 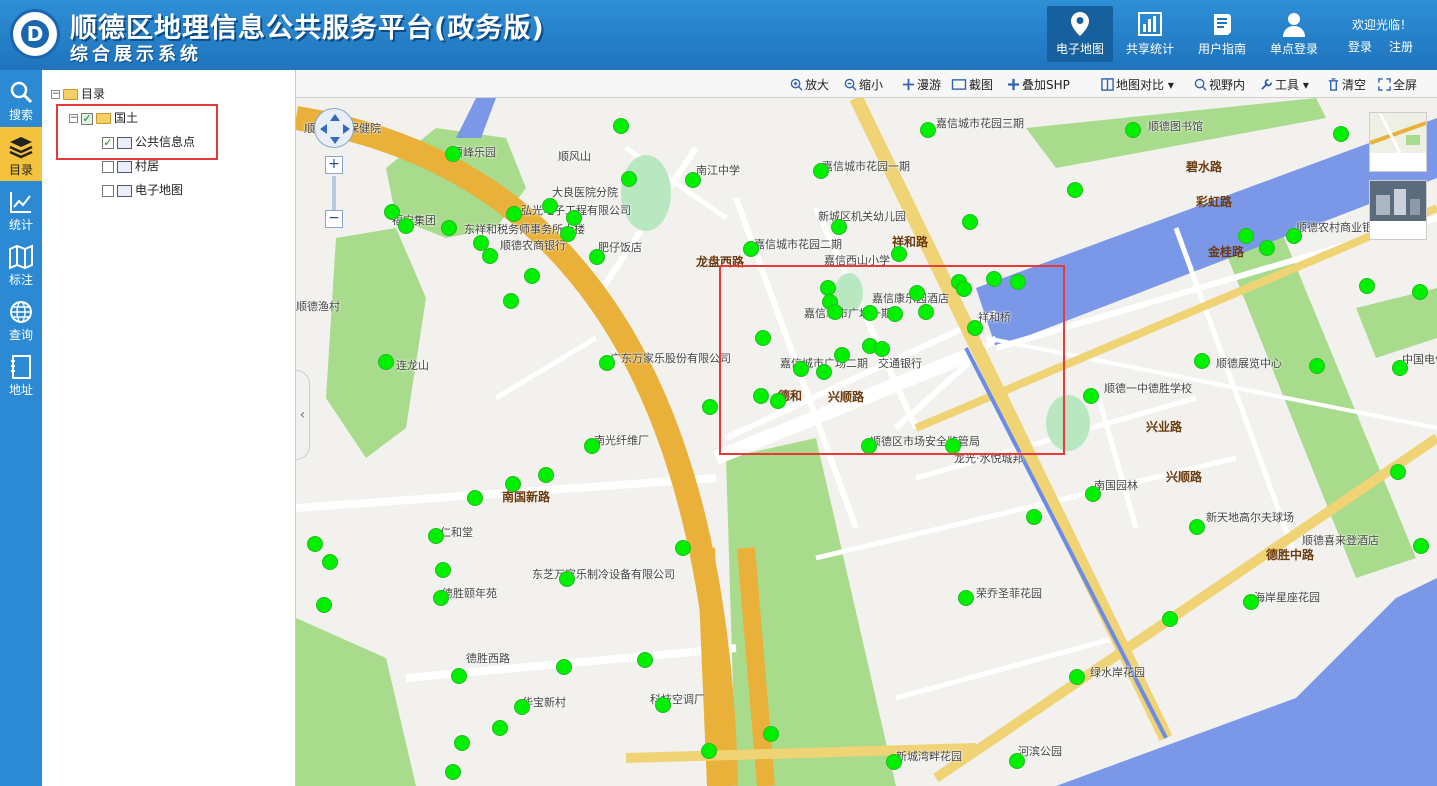 What do you see at coordinates (1398, 142) in the screenshot?
I see `basemap-map-button: 地图` at bounding box center [1398, 142].